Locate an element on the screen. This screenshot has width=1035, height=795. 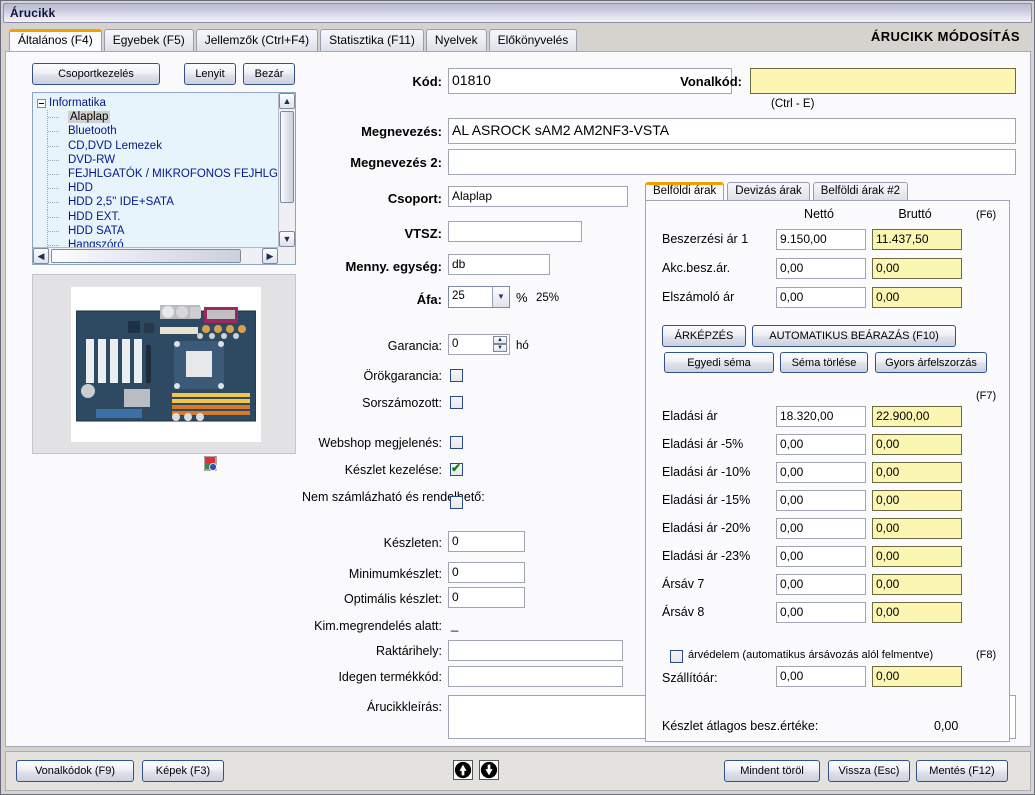
pricing-button: ÁRKÉPZÉS is located at coordinates (704, 336).